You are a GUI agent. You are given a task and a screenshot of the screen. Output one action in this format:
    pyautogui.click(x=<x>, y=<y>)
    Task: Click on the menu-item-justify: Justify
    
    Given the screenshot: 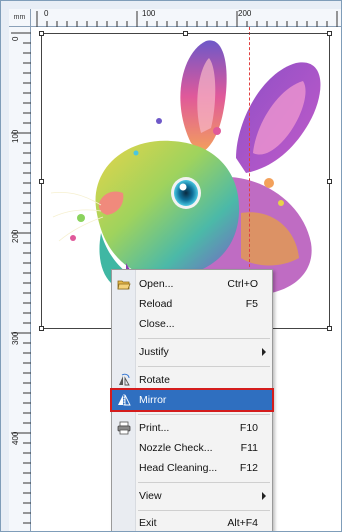 What is the action you would take?
    pyautogui.click(x=192, y=352)
    